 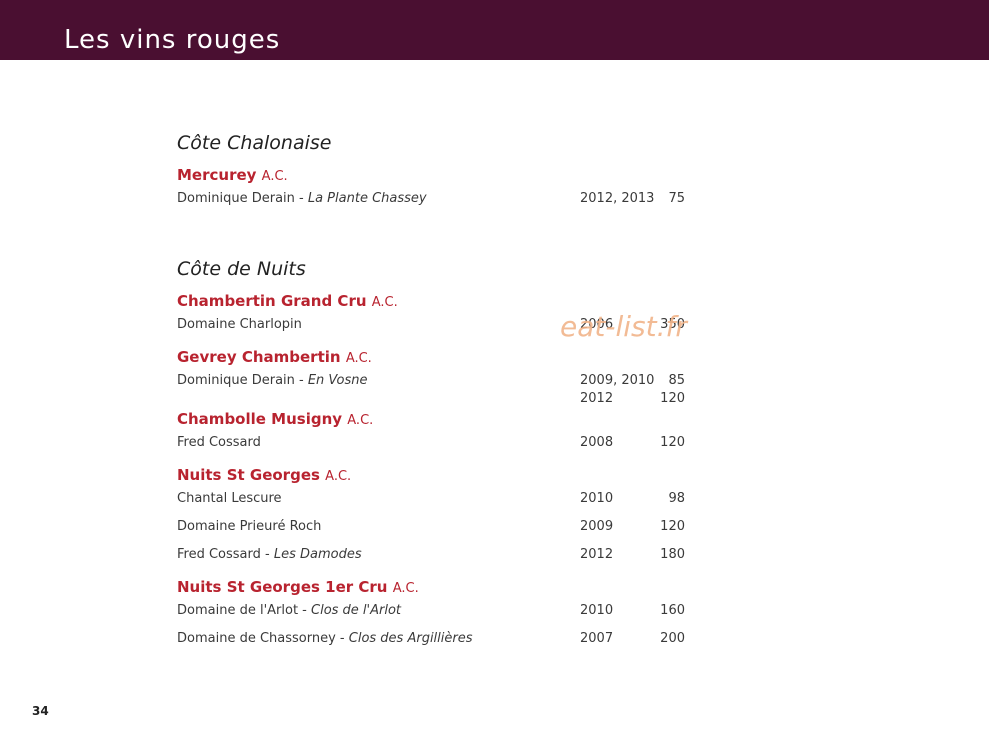 I want to click on page-header: Les vins rouges, so click(x=494, y=30).